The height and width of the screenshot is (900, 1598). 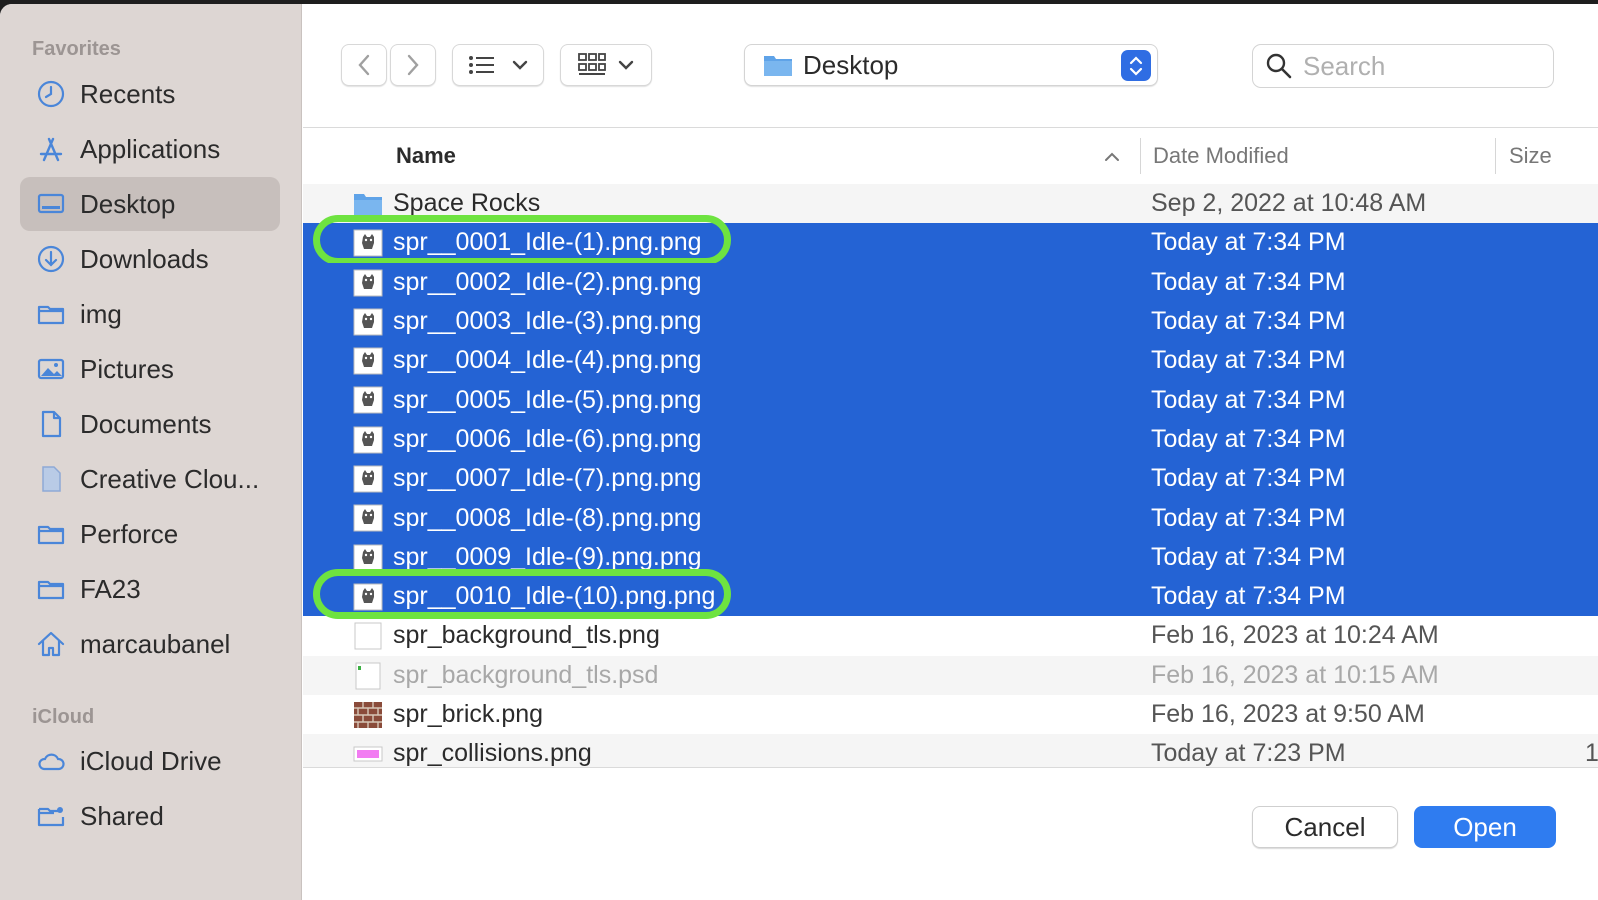 I want to click on view-list-button, so click(x=498, y=65).